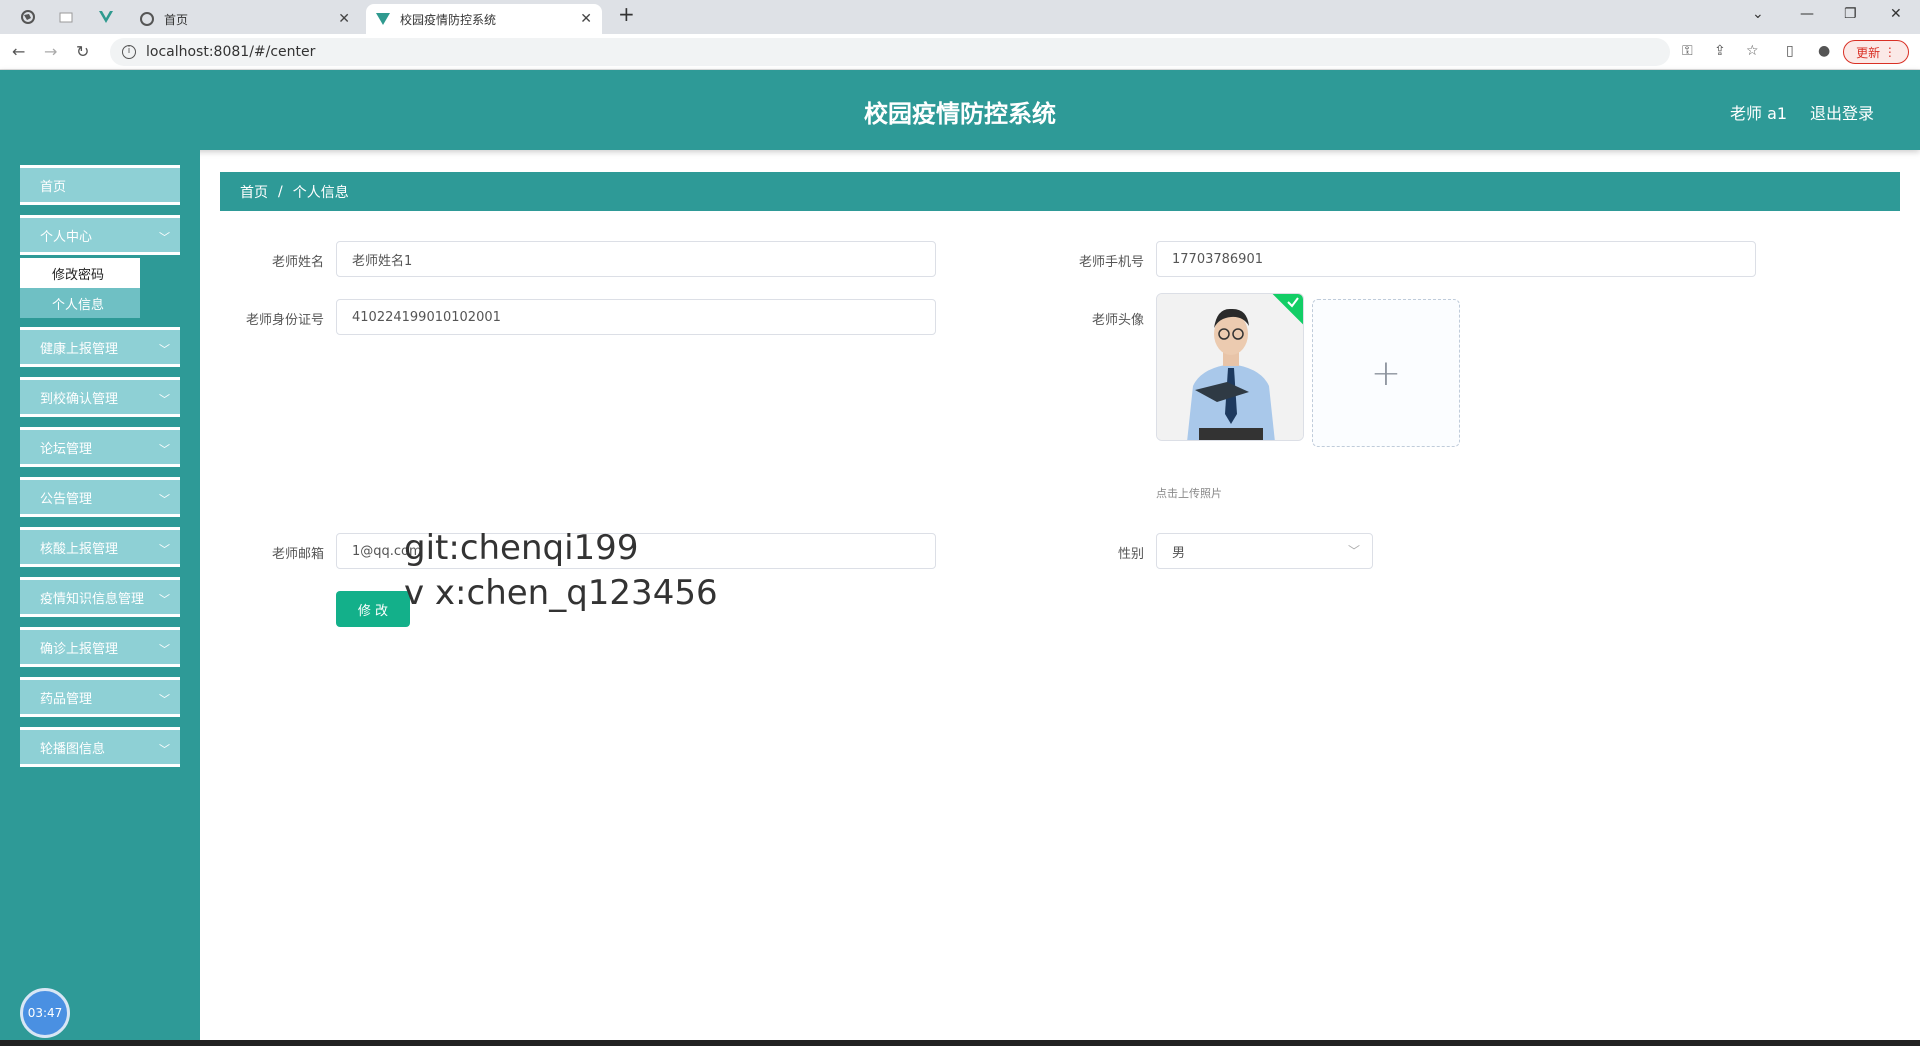  I want to click on sidebar-item-diagnosis-report: 确诊上报管理 ﹀, so click(100, 647).